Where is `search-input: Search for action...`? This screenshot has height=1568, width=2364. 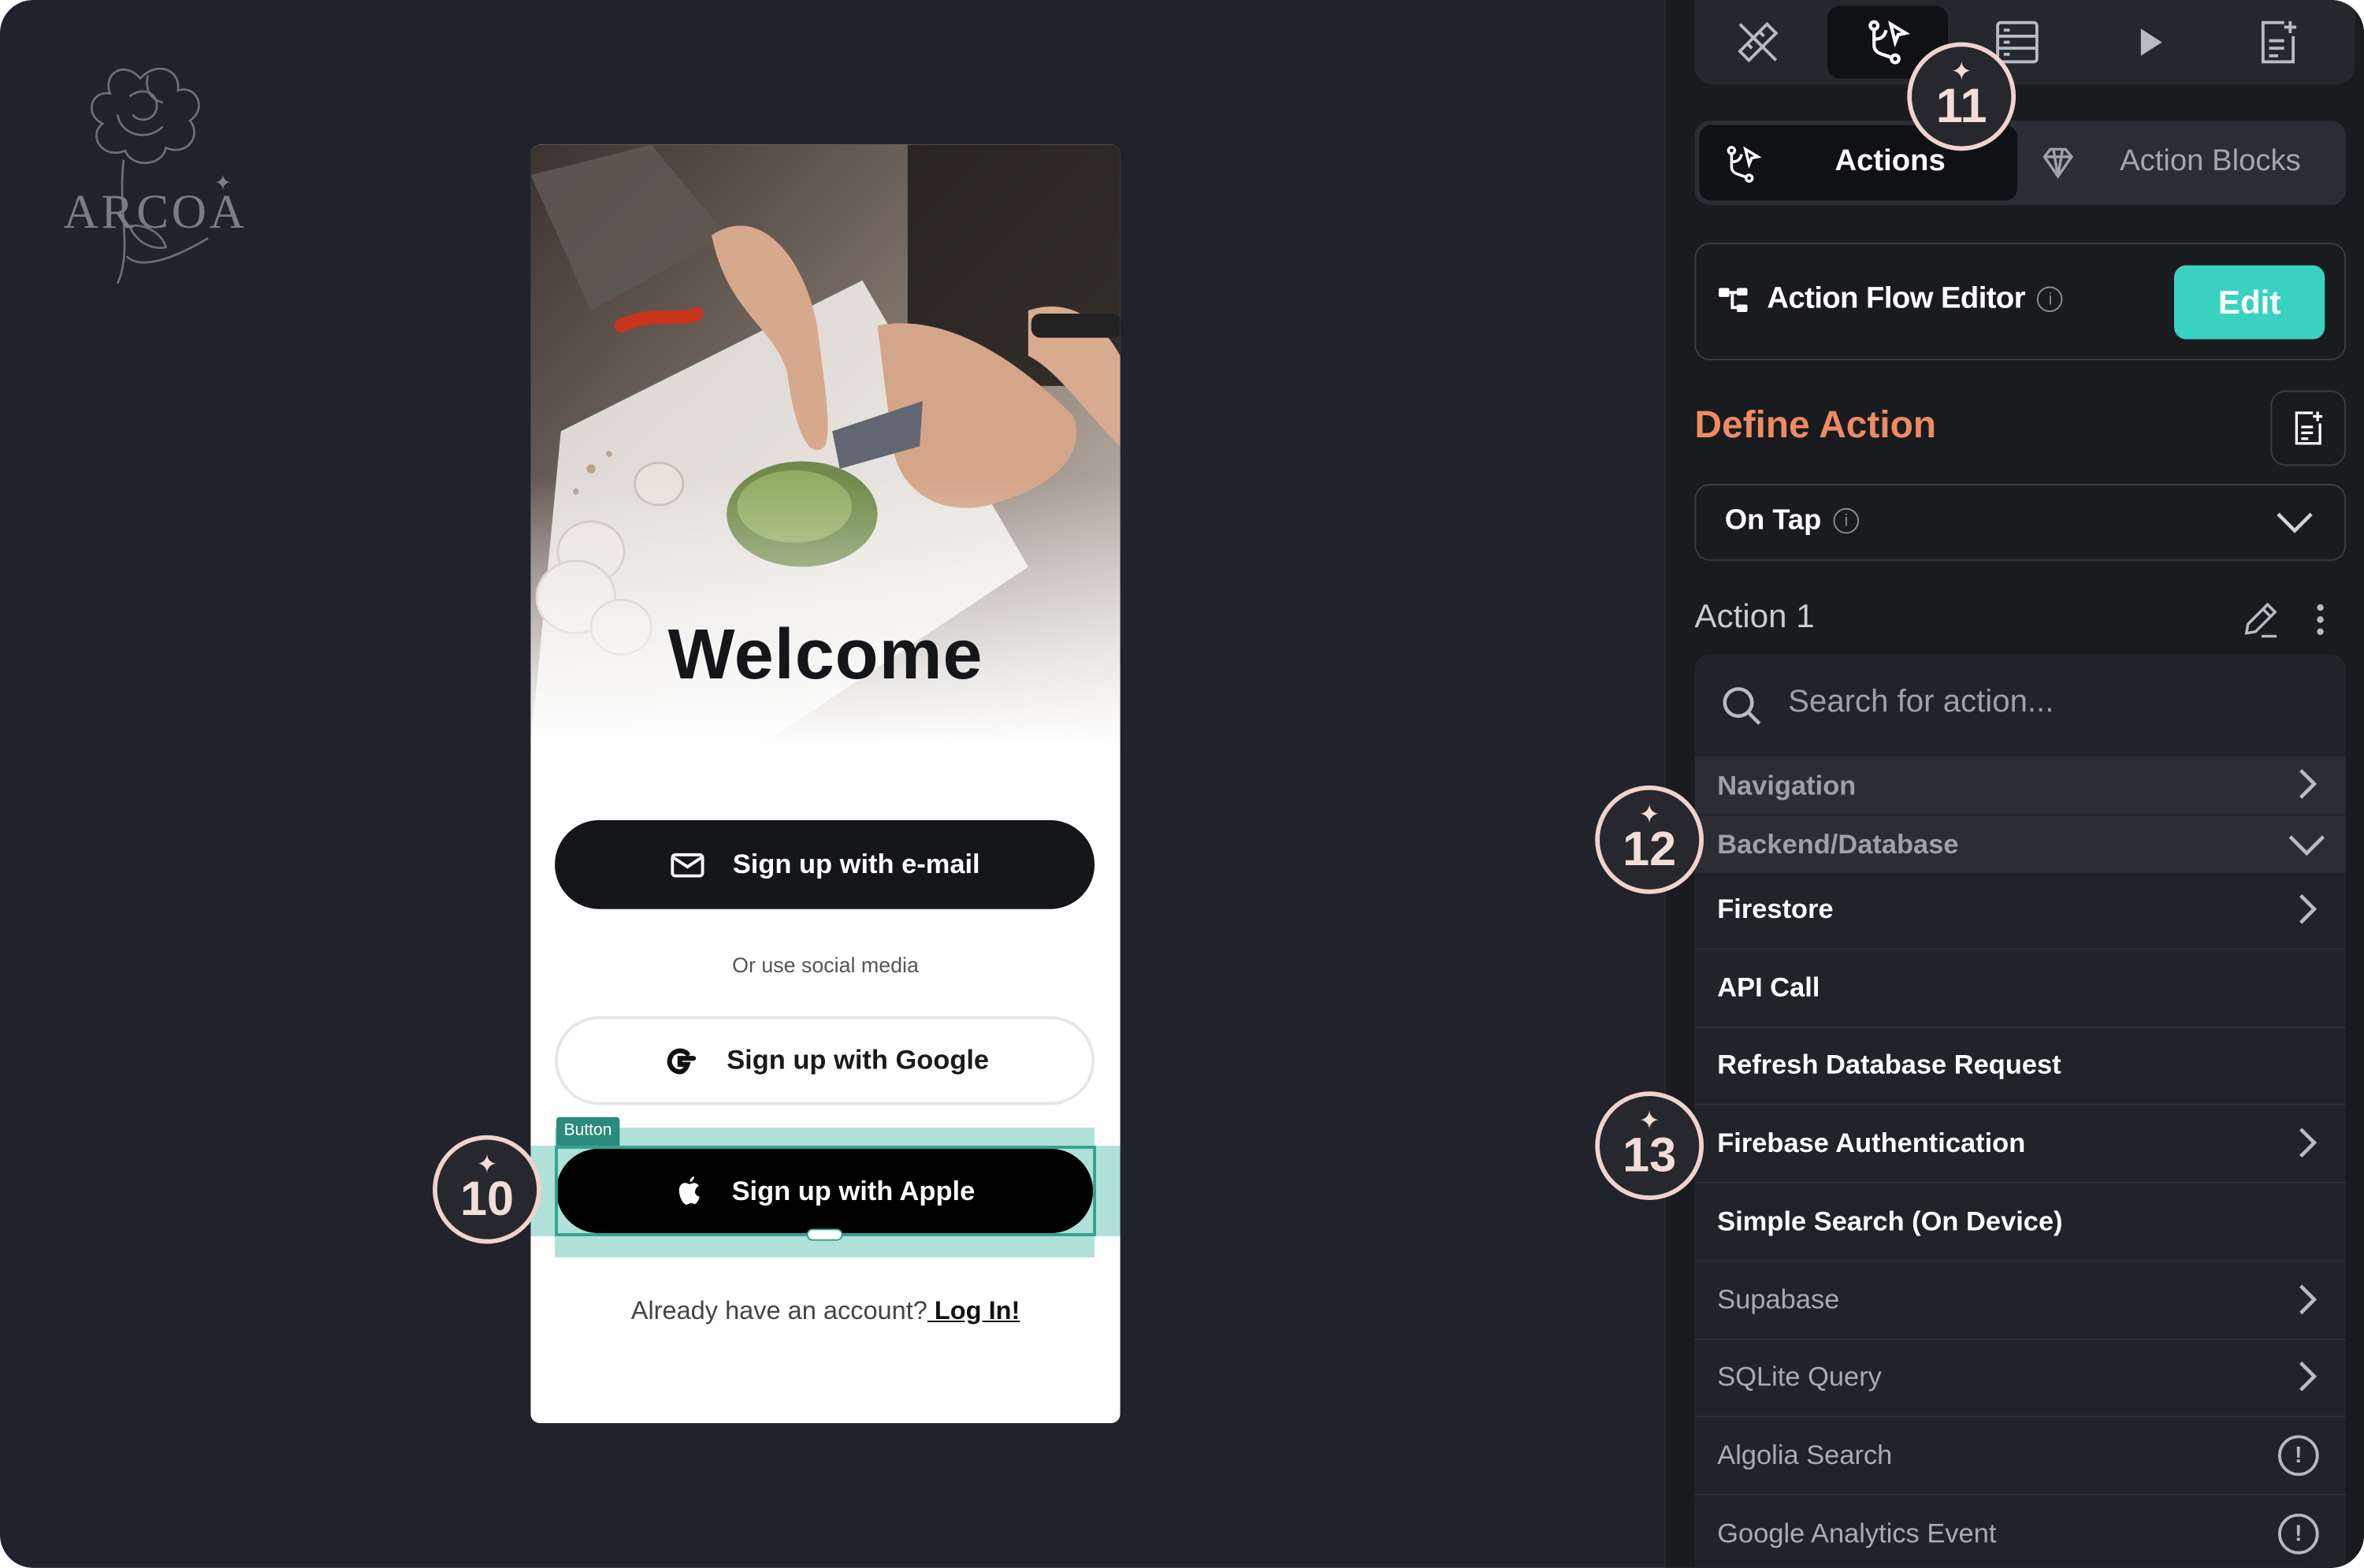 search-input: Search for action... is located at coordinates (1921, 703).